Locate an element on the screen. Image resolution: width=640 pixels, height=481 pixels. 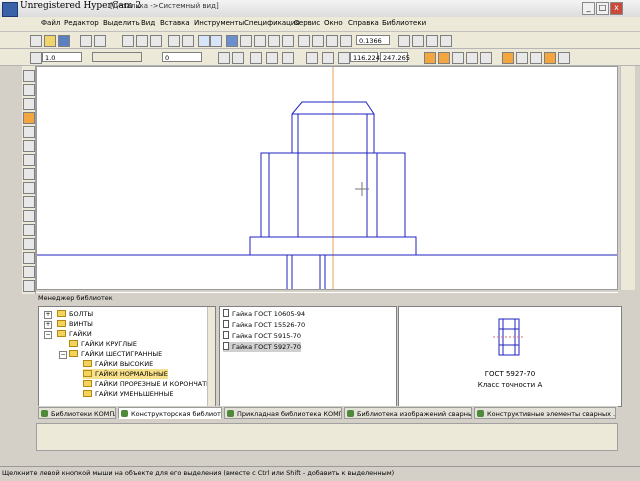
menu-insert: Вставка is located at coordinates (175, 23).